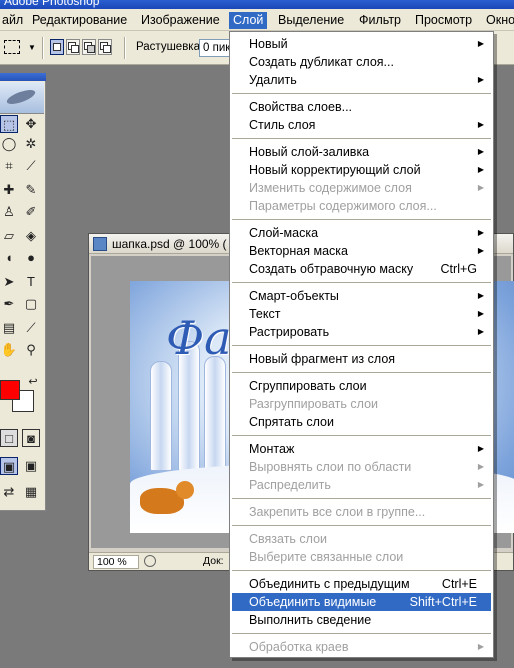 This screenshot has width=514, height=668. I want to click on shape-tool-icon: ▢, so click(31, 304).